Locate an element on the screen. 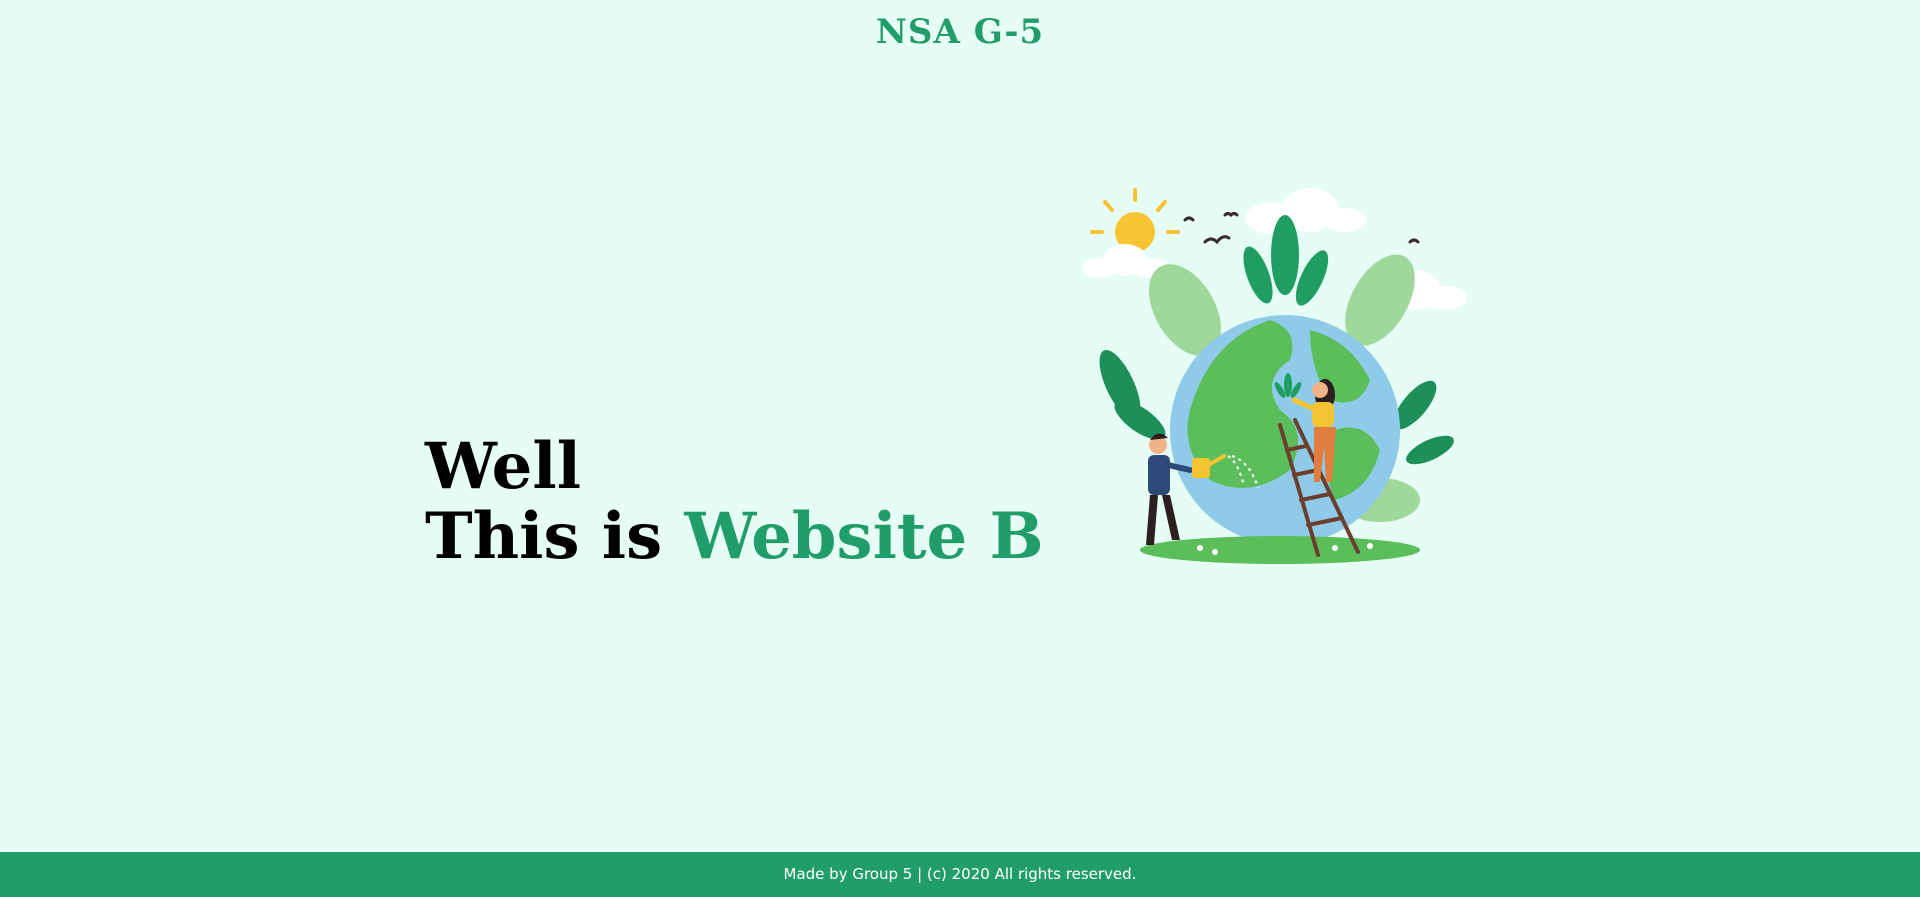 The height and width of the screenshot is (897, 1920). hero-heading: Well This is Website B is located at coordinates (734, 502).